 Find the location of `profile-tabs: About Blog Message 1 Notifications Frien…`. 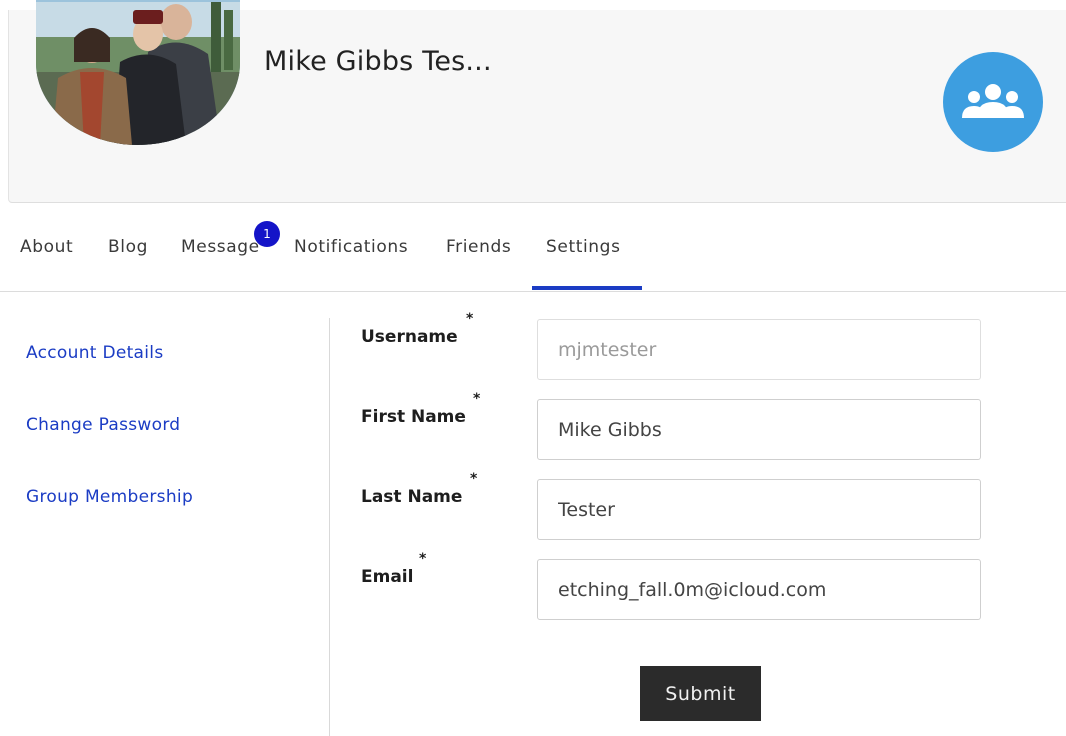

profile-tabs: About Blog Message 1 Notifications Frien… is located at coordinates (533, 247).